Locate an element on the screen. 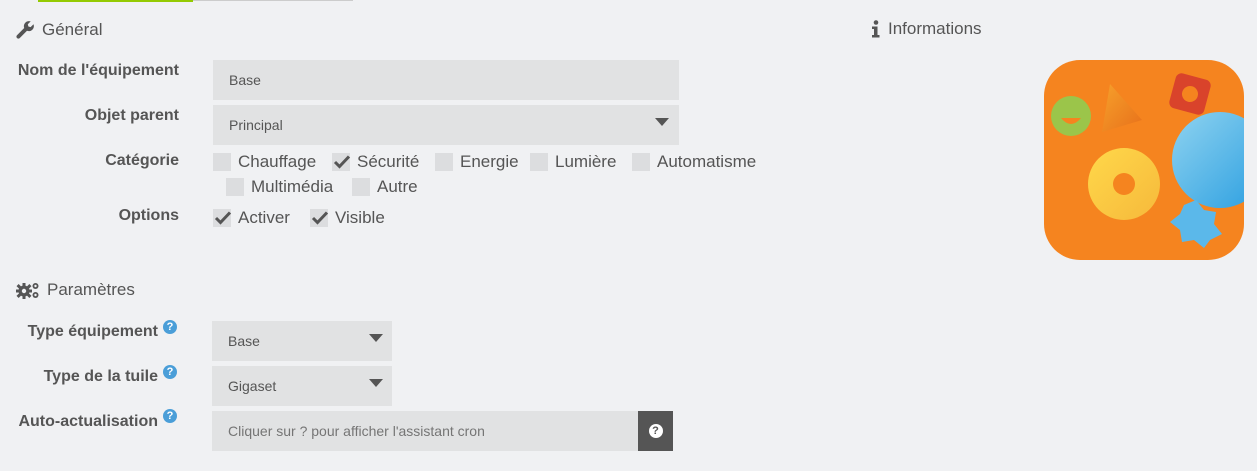 This screenshot has width=1257, height=471. category-checkbox-multimedia: Multimédia is located at coordinates (279, 187).